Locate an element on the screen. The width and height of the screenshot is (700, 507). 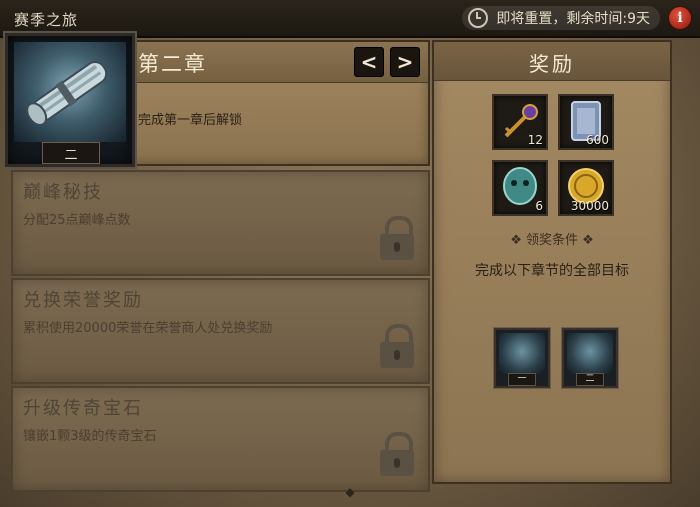
task-card: 兑换荣誉奖励 累积使用20000荣誉在荣誉商人处兑换奖励 is located at coordinates (220, 331).